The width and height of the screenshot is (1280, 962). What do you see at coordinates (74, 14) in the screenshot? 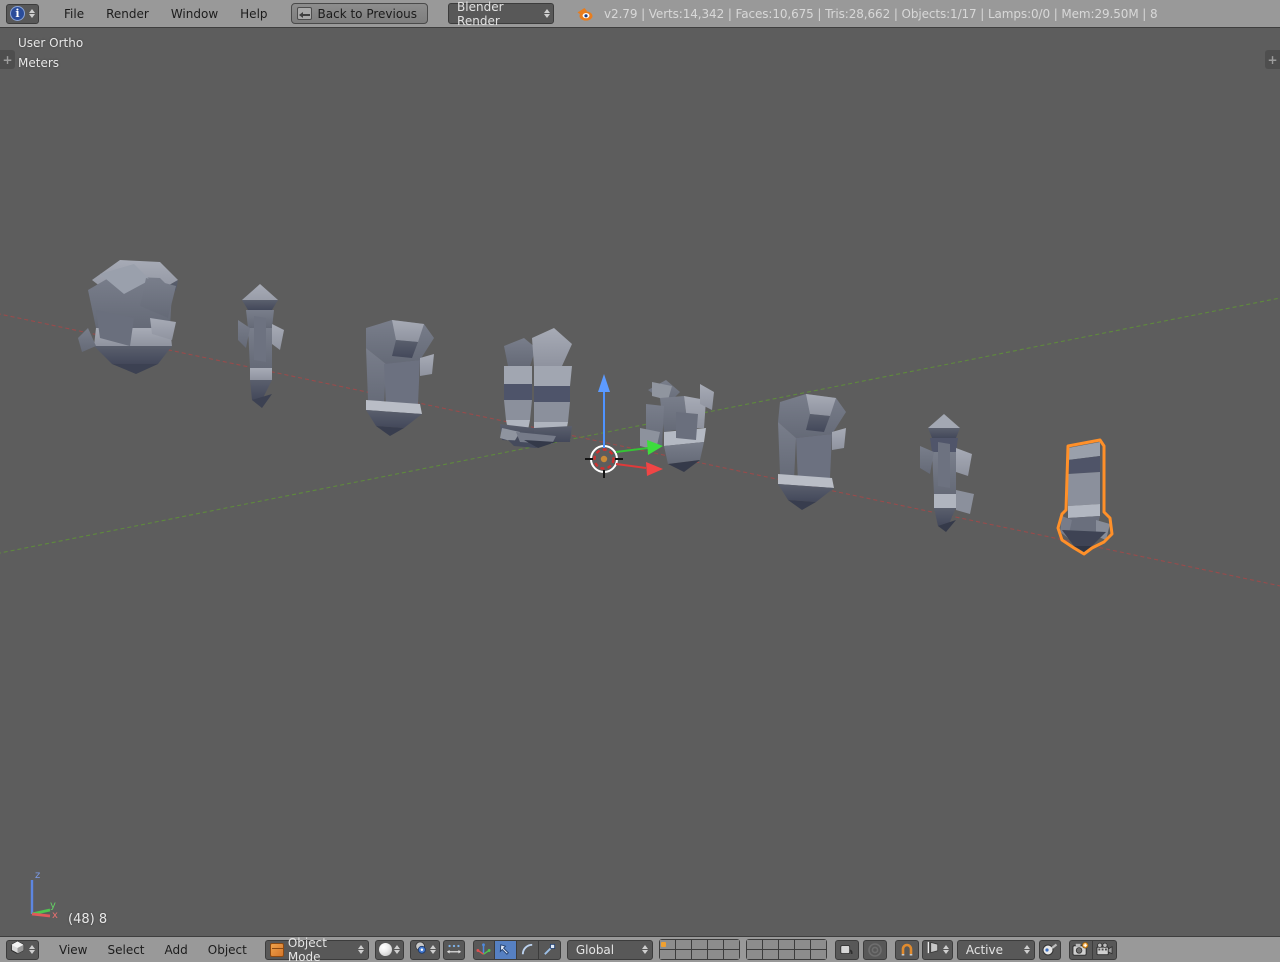
I see `menu-file: File` at bounding box center [74, 14].